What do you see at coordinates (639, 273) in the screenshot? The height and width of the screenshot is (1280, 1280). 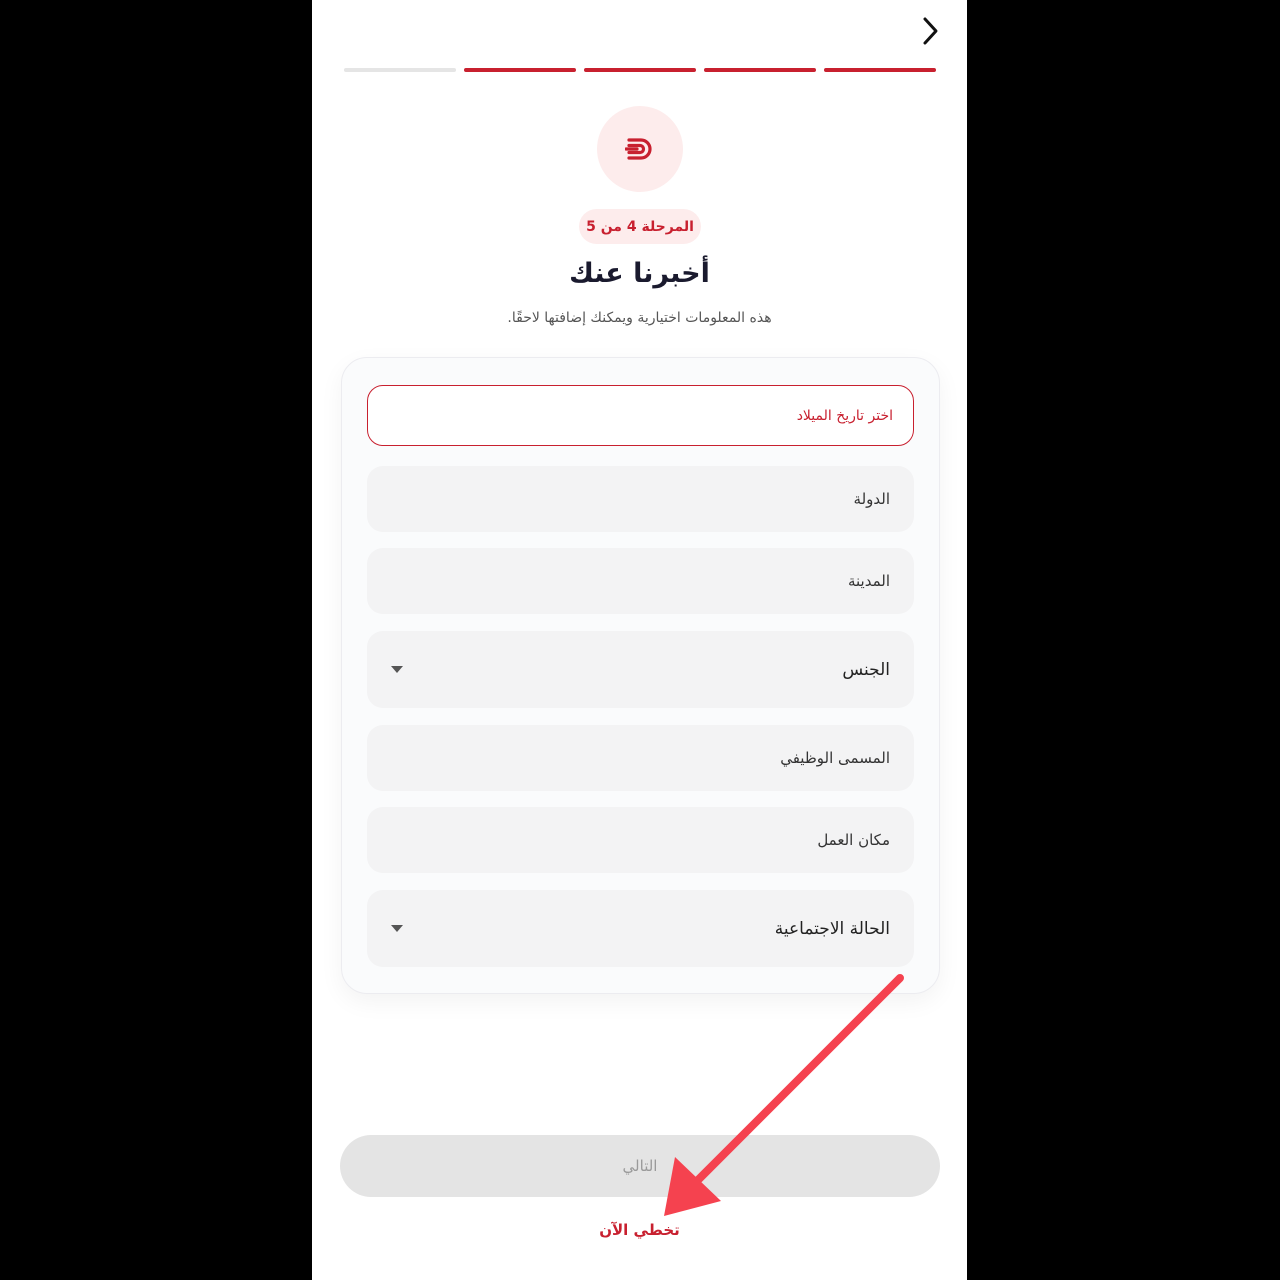 I see `page-title: أخبرنا عنك` at bounding box center [639, 273].